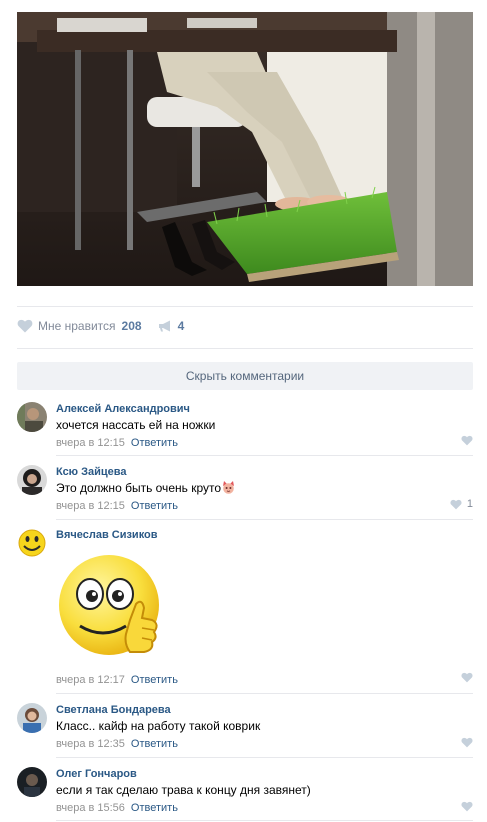  I want to click on share-count: 4, so click(181, 326).